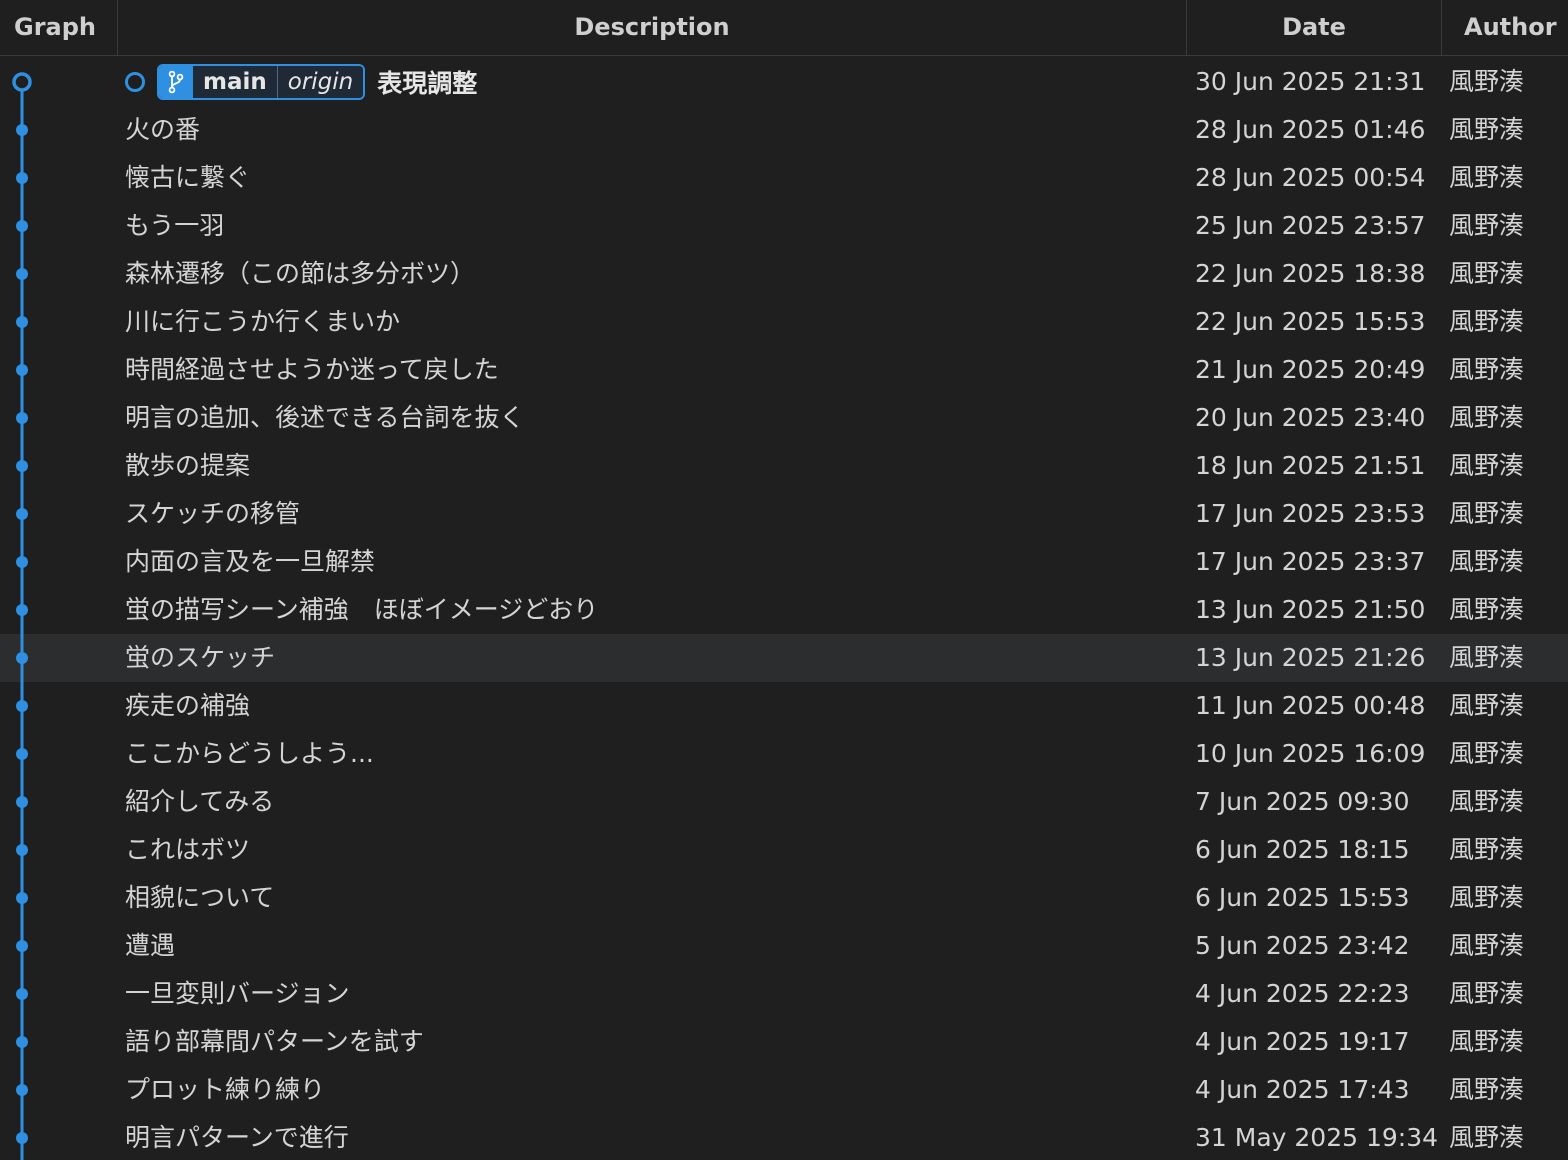  Describe the element at coordinates (652, 28) in the screenshot. I see `column-header-description: Description` at that location.